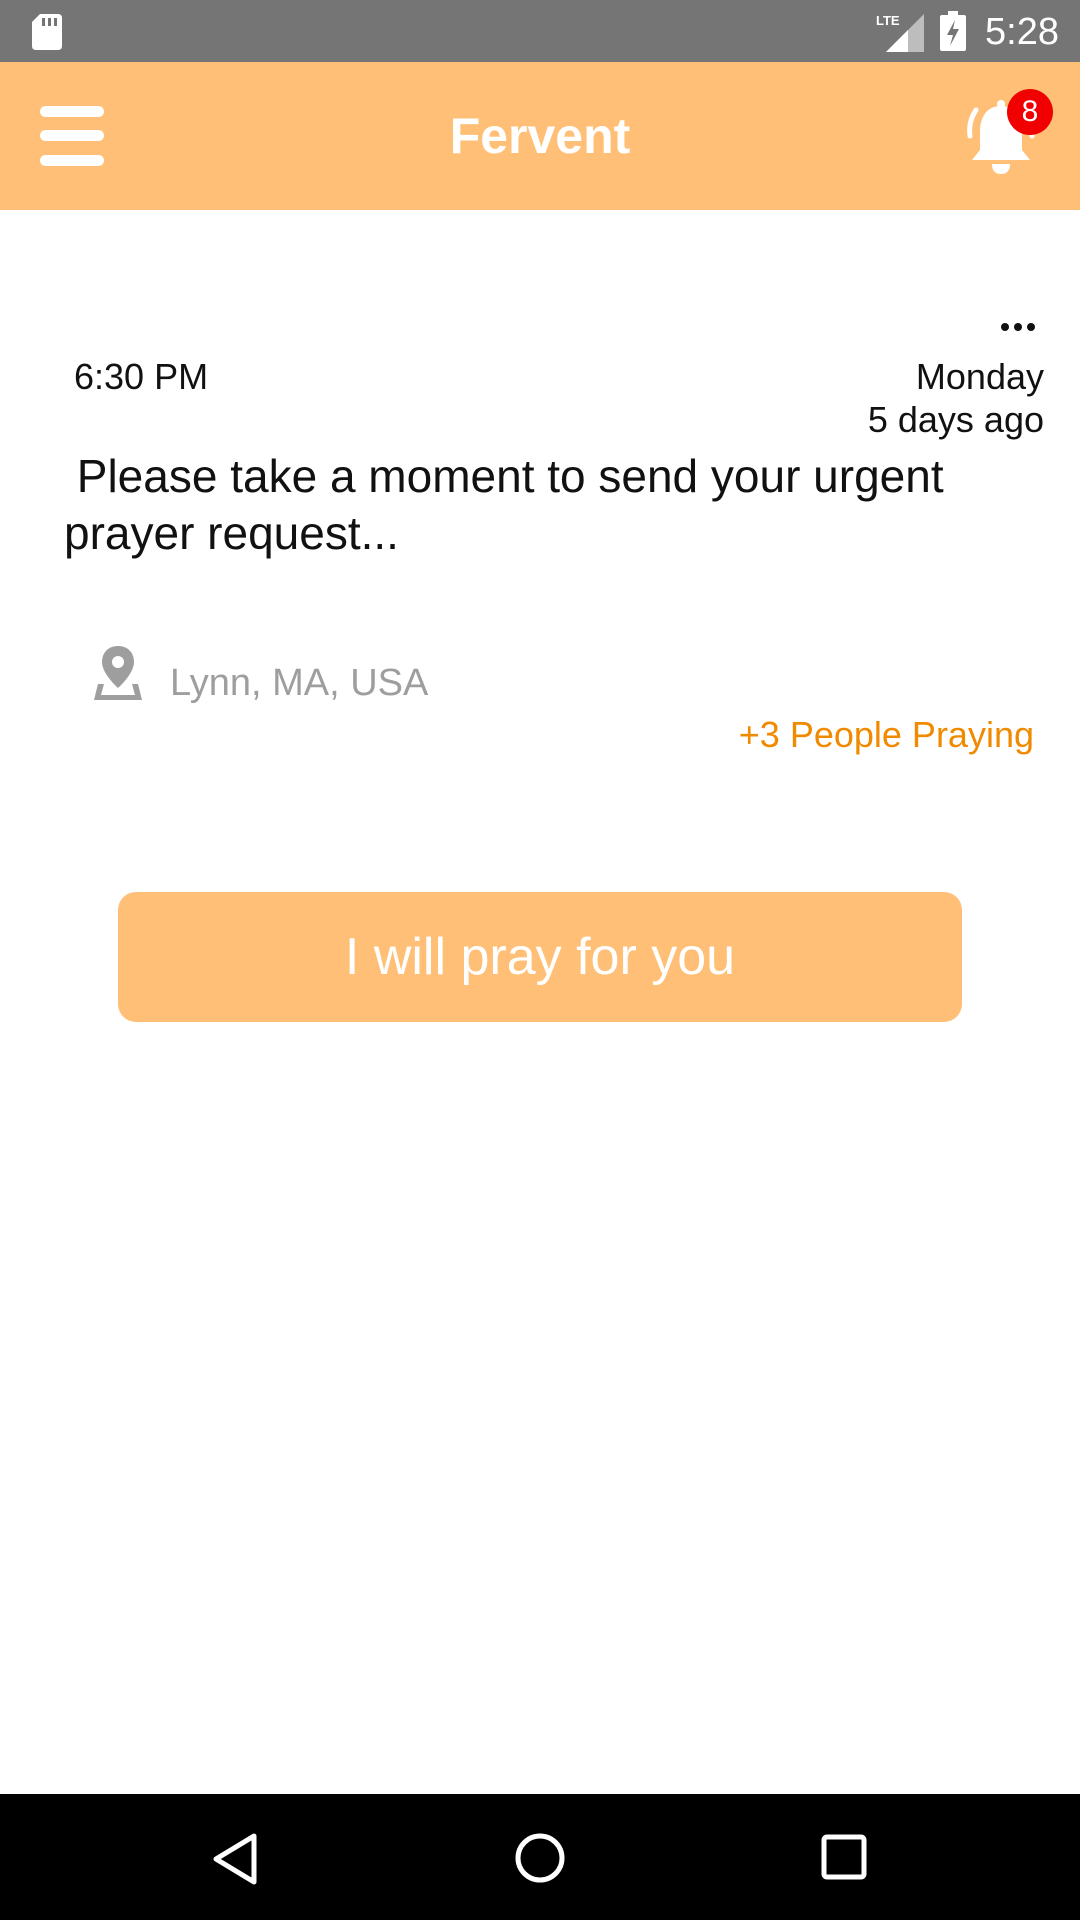 The width and height of the screenshot is (1080, 1920). I want to click on people-praying-count: +3 People Praying, so click(886, 735).